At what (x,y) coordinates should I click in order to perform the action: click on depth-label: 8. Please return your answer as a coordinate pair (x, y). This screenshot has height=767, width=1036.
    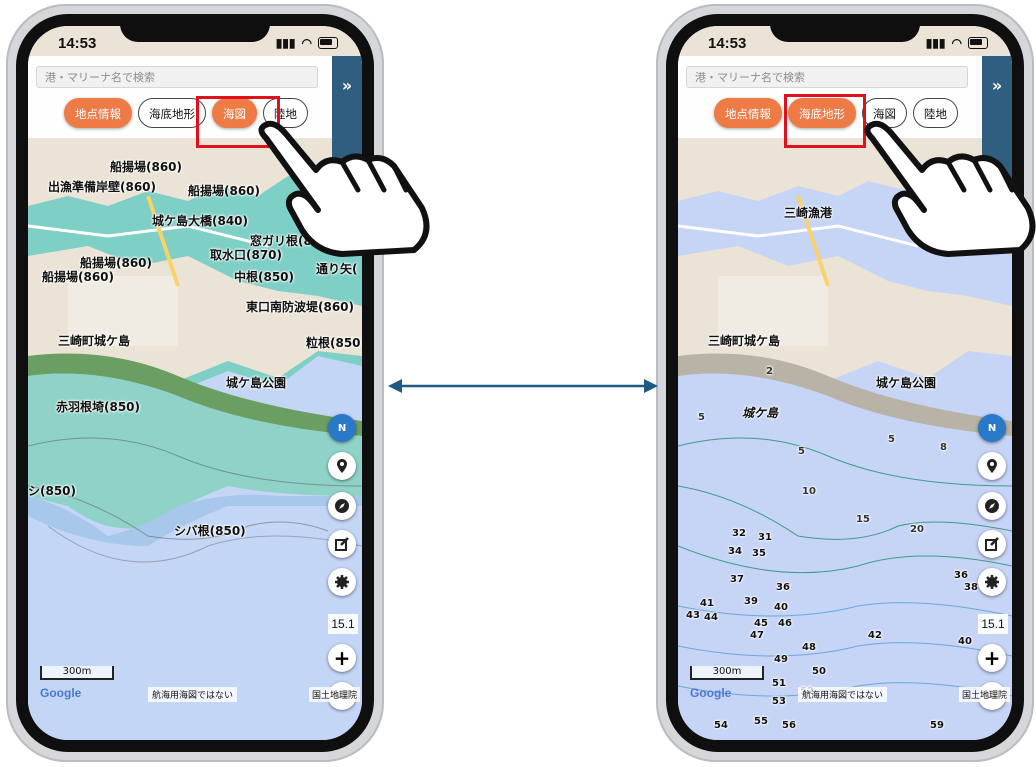
    Looking at the image, I should click on (943, 447).